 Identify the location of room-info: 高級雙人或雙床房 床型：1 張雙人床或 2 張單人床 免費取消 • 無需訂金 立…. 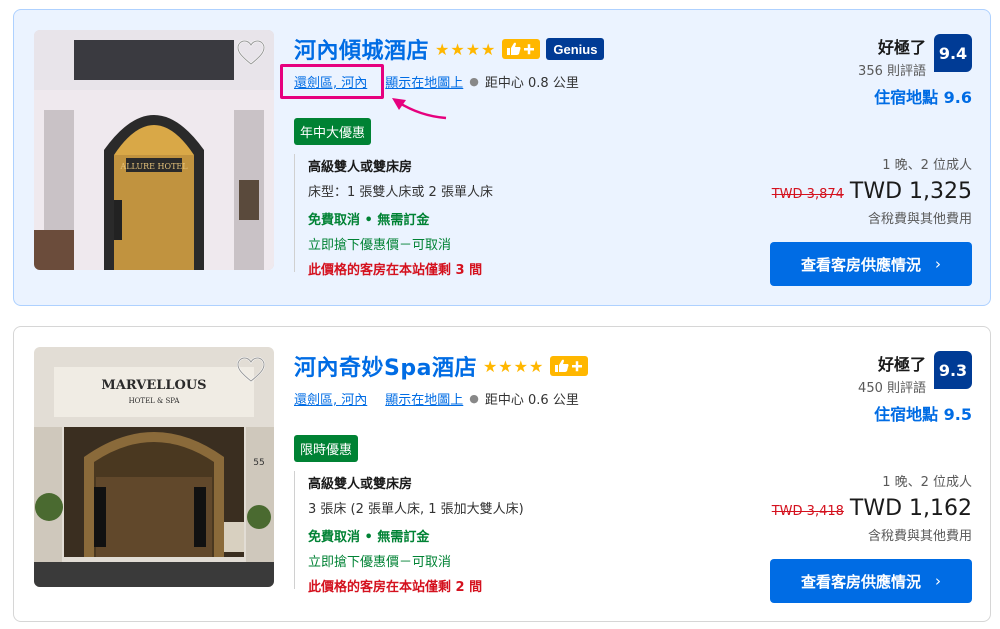
(393, 216).